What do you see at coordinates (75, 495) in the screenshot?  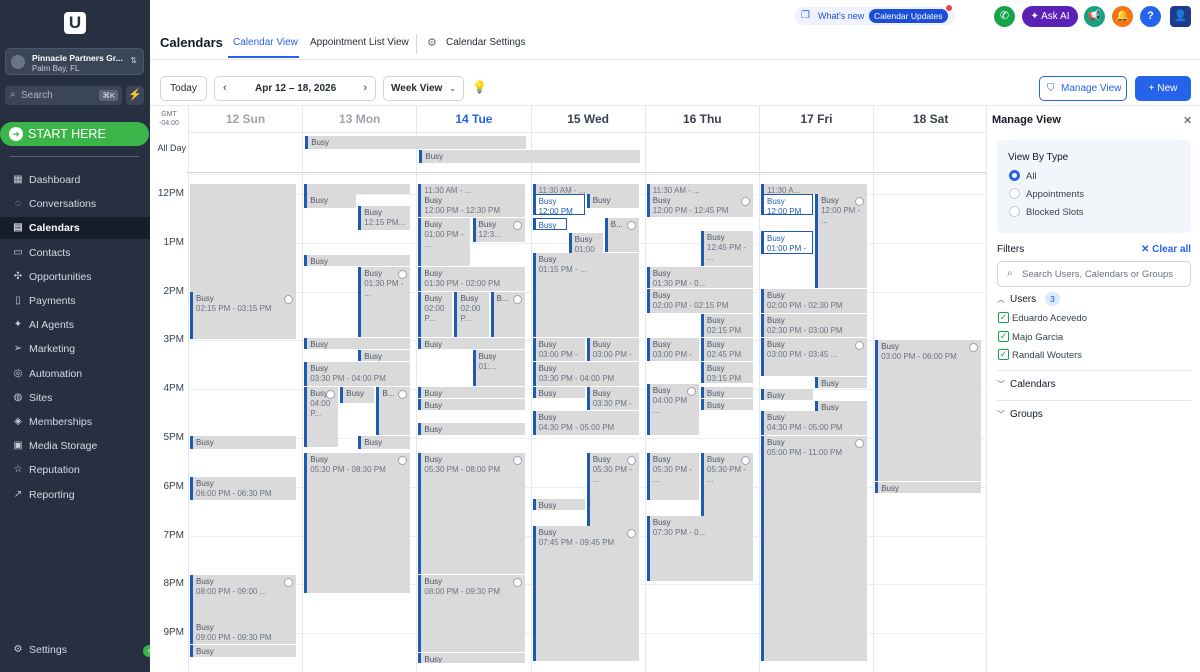 I see `sidebar-item-reporting: ↗ Reporting` at bounding box center [75, 495].